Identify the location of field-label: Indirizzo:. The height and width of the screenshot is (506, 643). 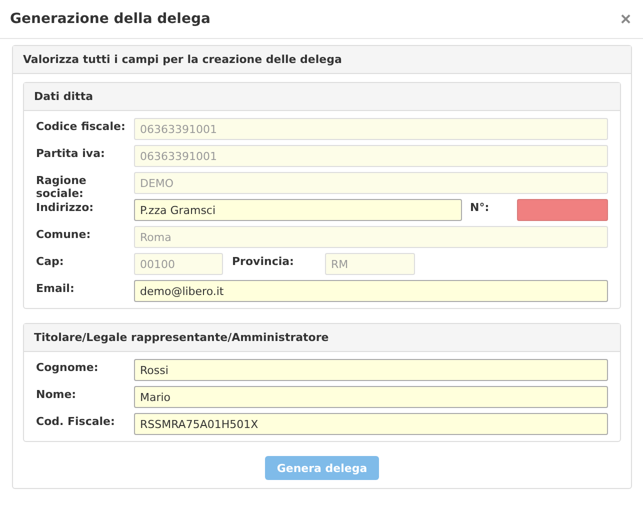
(65, 207).